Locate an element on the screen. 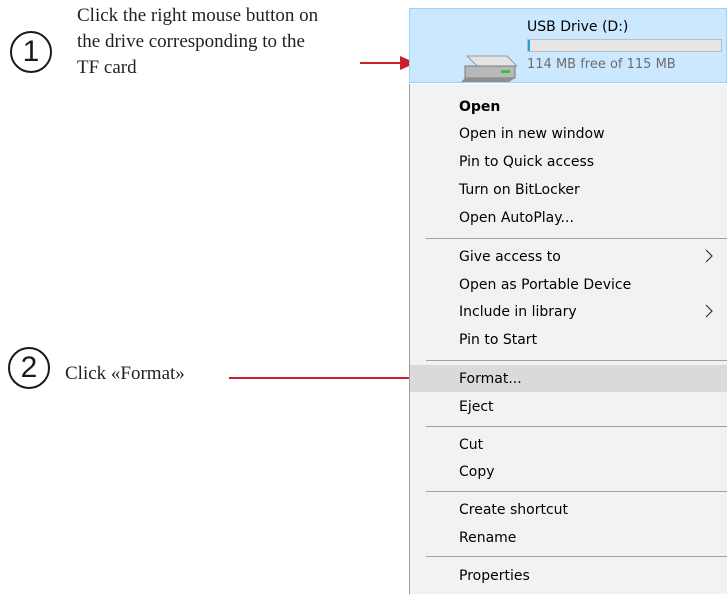 This screenshot has height=594, width=727. menu-item-give-access: Give access to is located at coordinates (568, 256).